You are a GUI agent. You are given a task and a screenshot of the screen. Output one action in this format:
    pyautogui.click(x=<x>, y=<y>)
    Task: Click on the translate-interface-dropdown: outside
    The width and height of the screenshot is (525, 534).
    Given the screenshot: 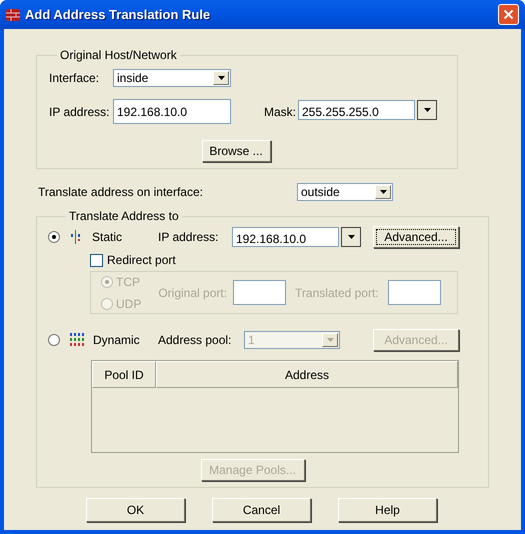 What is the action you would take?
    pyautogui.click(x=345, y=192)
    